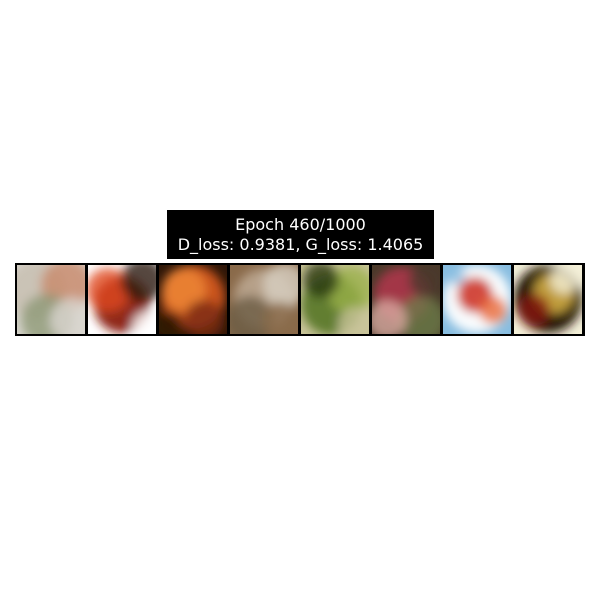 The image size is (600, 600). I want to click on generated-sample-2-image, so click(122, 299).